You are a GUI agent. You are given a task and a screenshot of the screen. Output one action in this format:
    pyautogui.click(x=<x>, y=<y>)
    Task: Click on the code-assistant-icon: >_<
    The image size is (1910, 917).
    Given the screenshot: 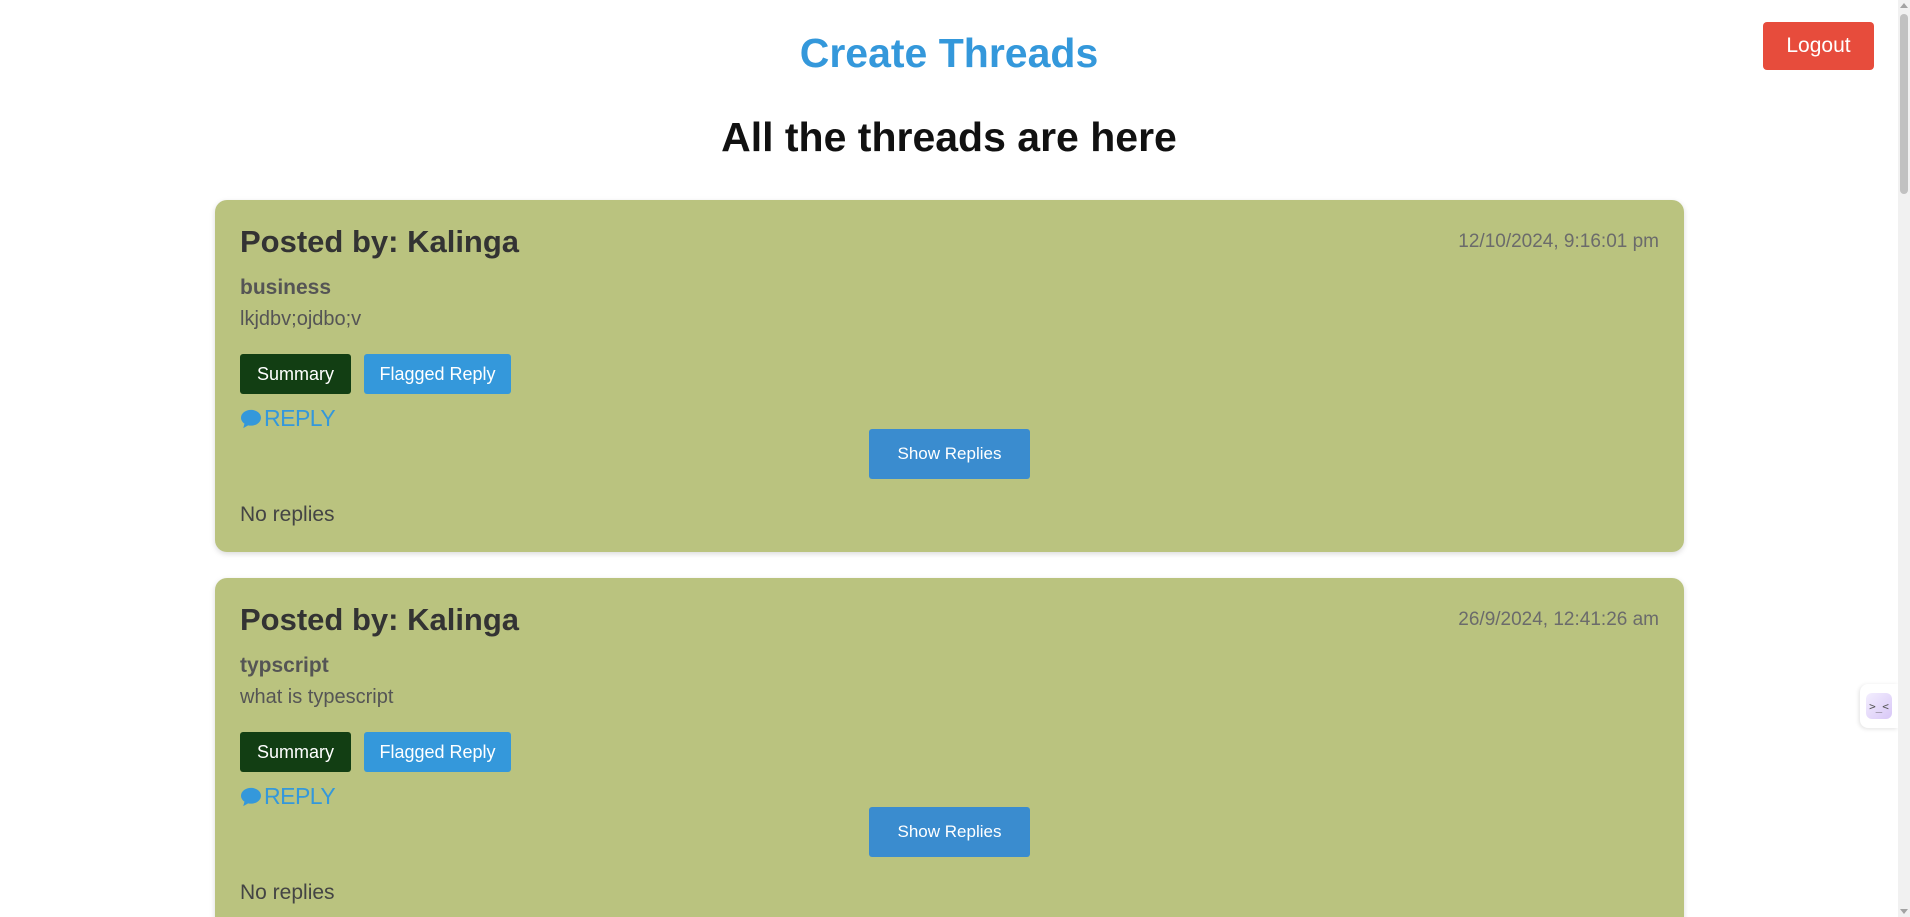 What is the action you would take?
    pyautogui.click(x=1879, y=706)
    